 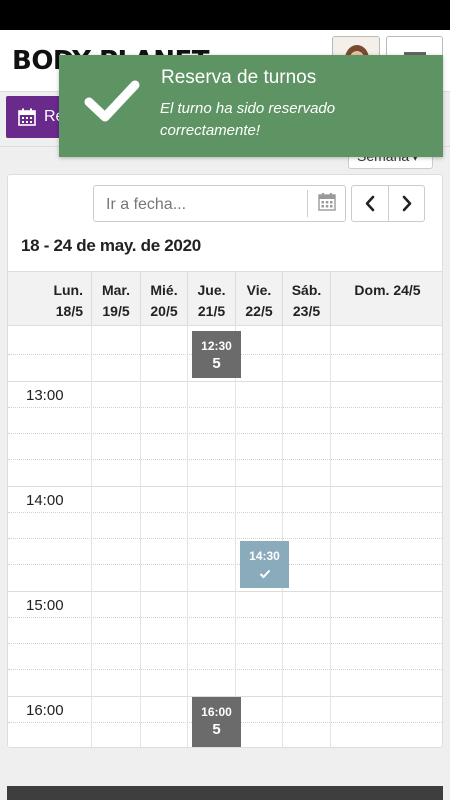 I want to click on day-name: Dom., so click(x=372, y=290).